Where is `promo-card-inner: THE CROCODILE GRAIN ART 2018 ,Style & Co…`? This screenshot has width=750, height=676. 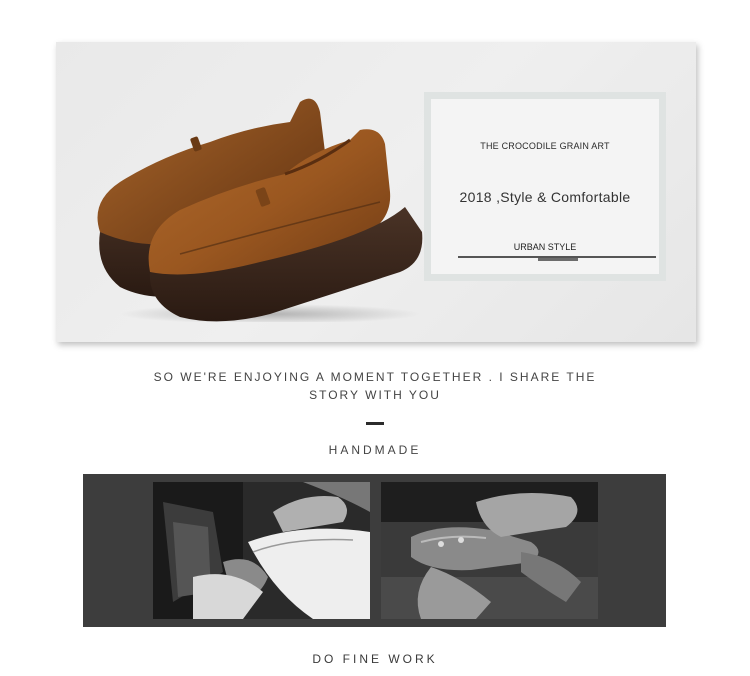
promo-card-inner: THE CROCODILE GRAIN ART 2018 ,Style & Co… is located at coordinates (545, 186).